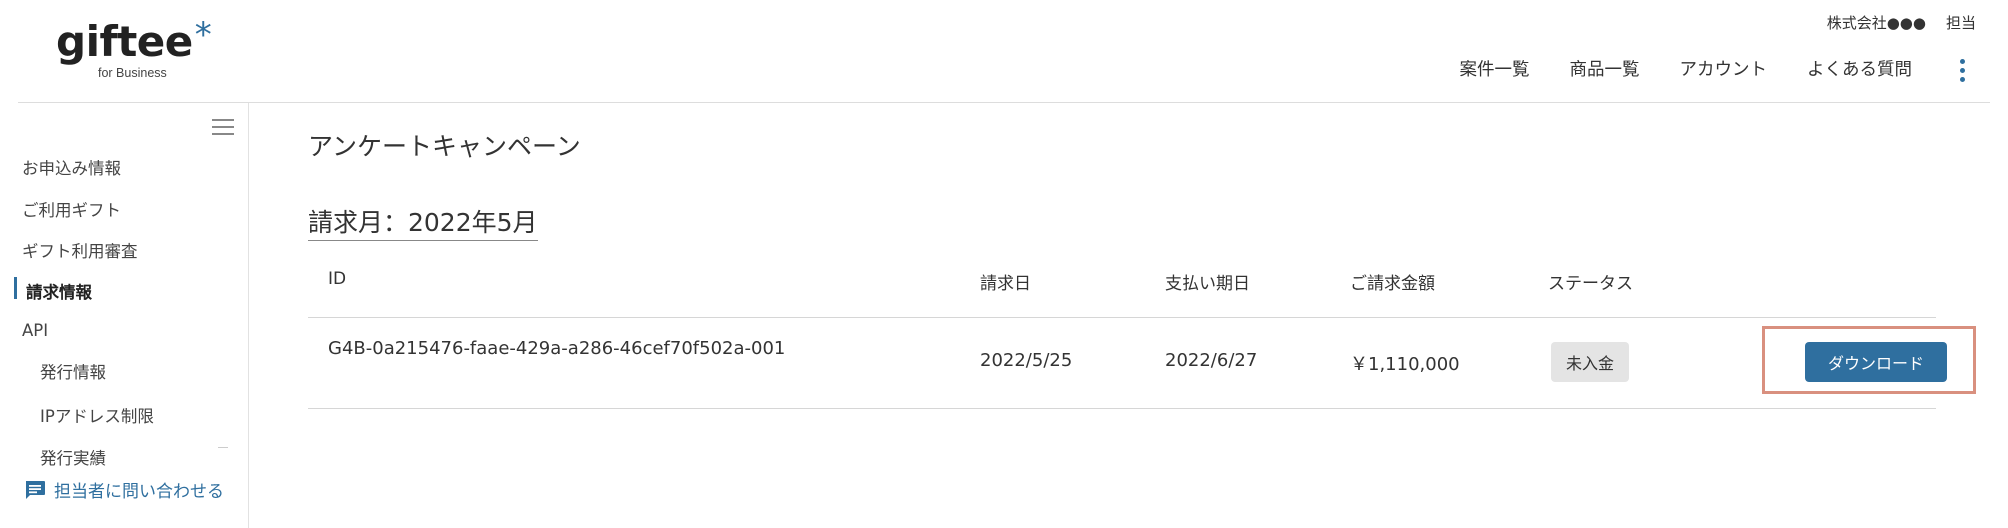  Describe the element at coordinates (337, 279) in the screenshot. I see `column-header-id: ID` at that location.